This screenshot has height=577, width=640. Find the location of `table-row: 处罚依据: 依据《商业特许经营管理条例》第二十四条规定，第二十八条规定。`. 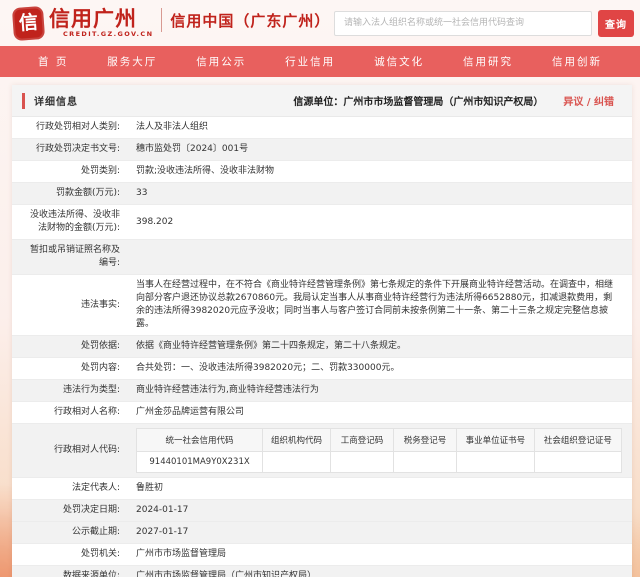

table-row: 处罚依据: 依据《商业特许经营管理条例》第二十四条规定，第二十八条规定。 is located at coordinates (322, 346).